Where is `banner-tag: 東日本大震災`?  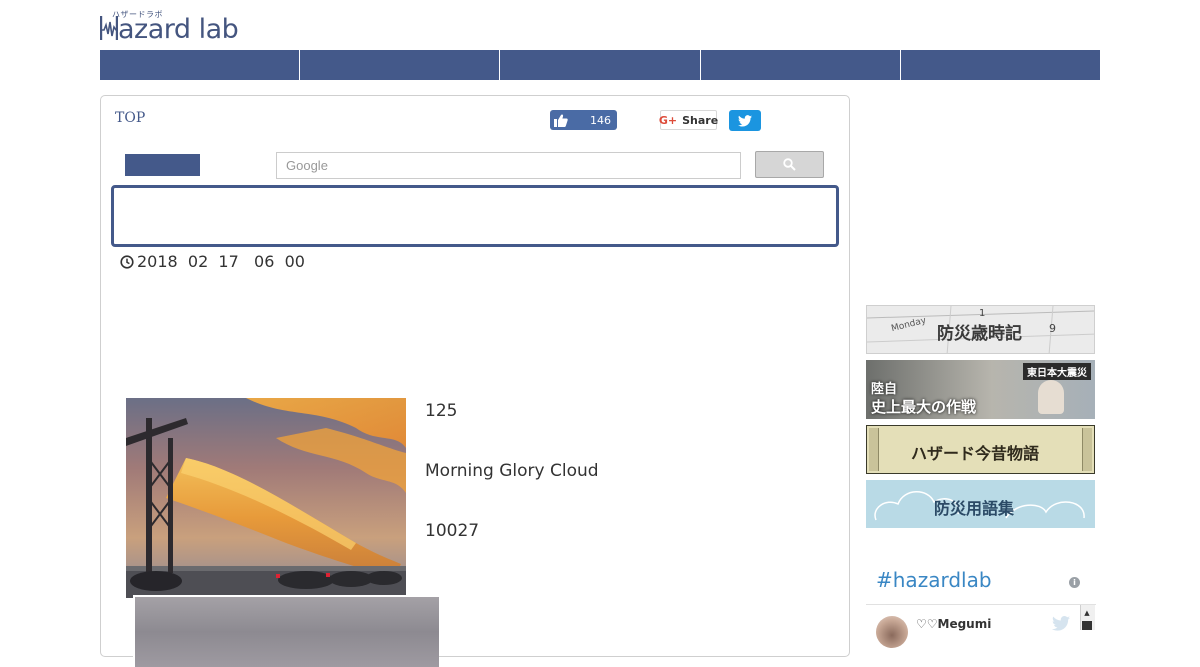
banner-tag: 東日本大震災 is located at coordinates (1057, 371).